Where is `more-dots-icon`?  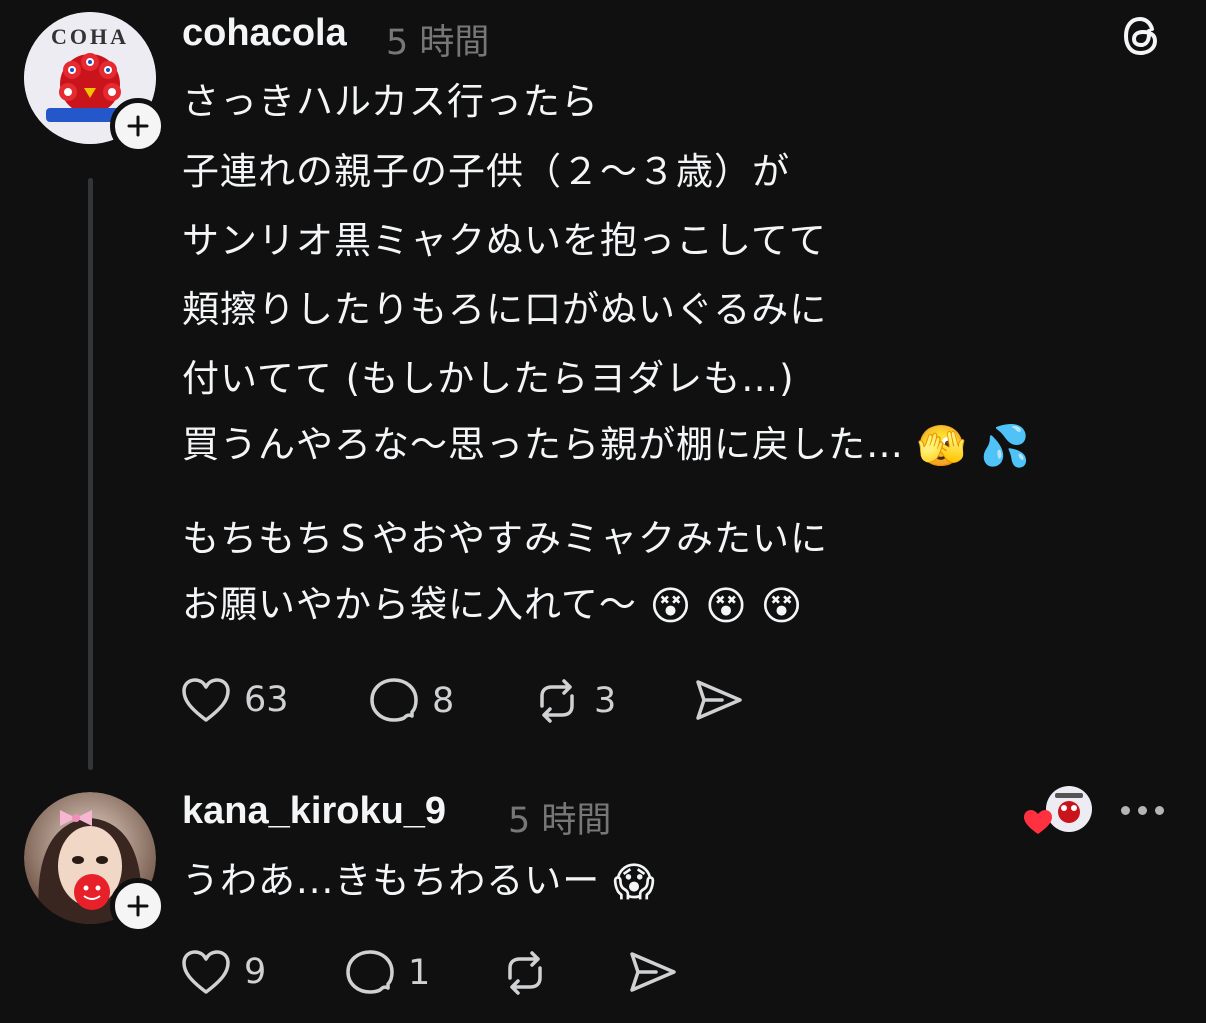
more-dots-icon is located at coordinates (1142, 810).